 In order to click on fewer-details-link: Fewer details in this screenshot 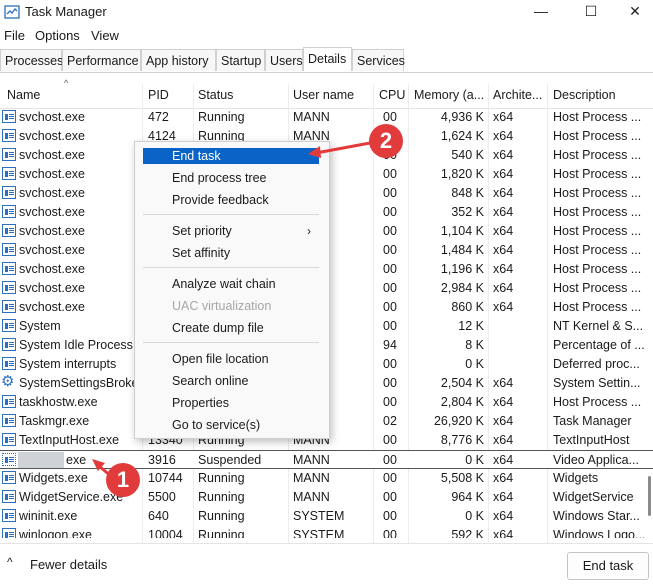, I will do `click(68, 564)`.